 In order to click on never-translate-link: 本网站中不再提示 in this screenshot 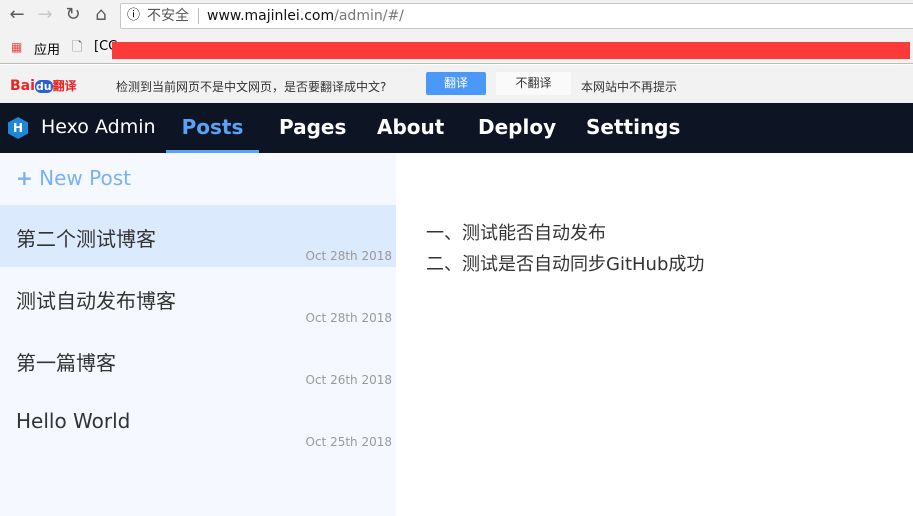, I will do `click(629, 86)`.